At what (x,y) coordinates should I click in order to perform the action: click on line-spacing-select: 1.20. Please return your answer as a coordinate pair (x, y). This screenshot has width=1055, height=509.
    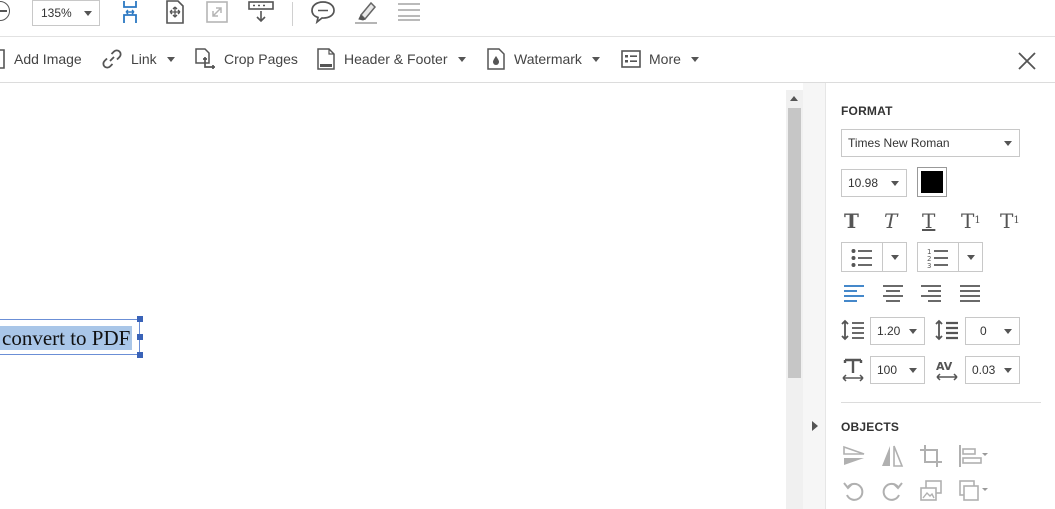
    Looking at the image, I should click on (897, 331).